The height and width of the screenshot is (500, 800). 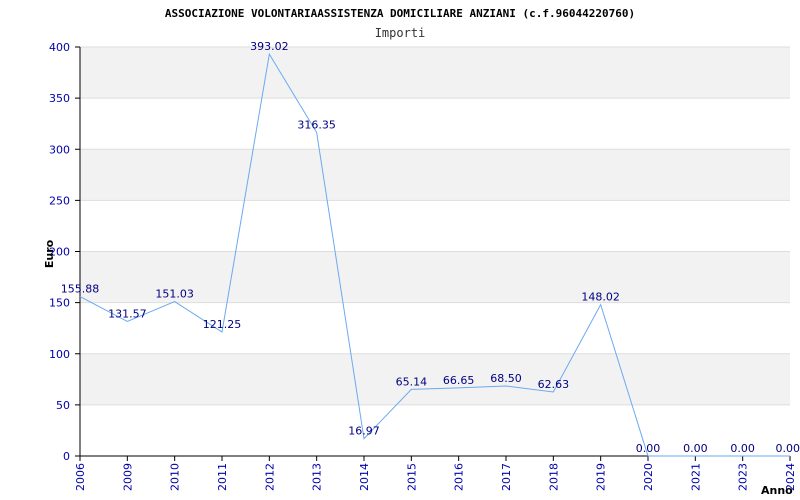 What do you see at coordinates (80, 289) in the screenshot?
I see `data-label: 155.88` at bounding box center [80, 289].